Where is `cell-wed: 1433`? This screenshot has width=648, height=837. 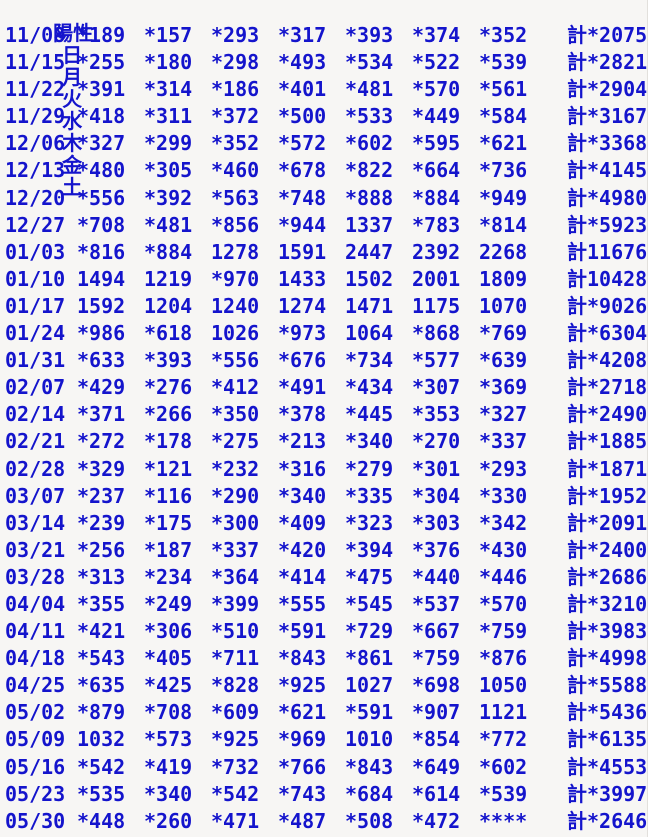
cell-wed: 1433 is located at coordinates (302, 278).